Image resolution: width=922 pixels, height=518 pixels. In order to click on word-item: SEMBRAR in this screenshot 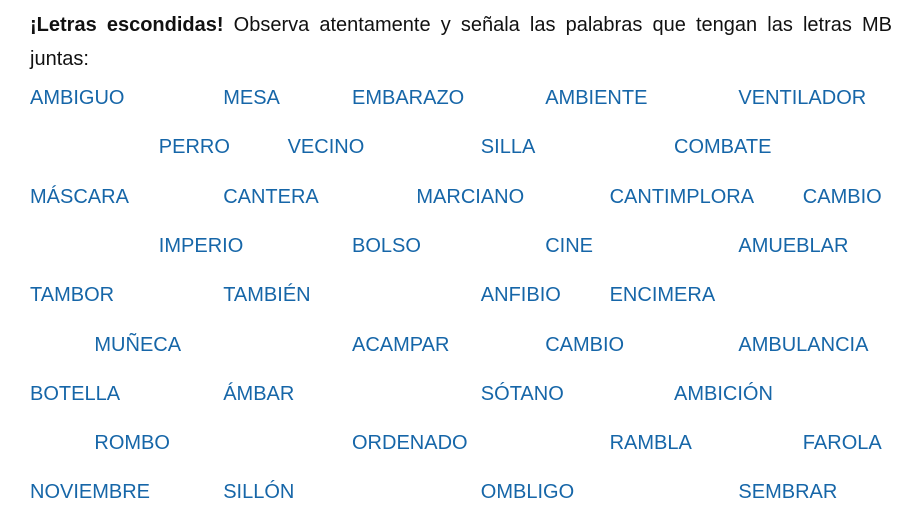, I will do `click(787, 492)`.